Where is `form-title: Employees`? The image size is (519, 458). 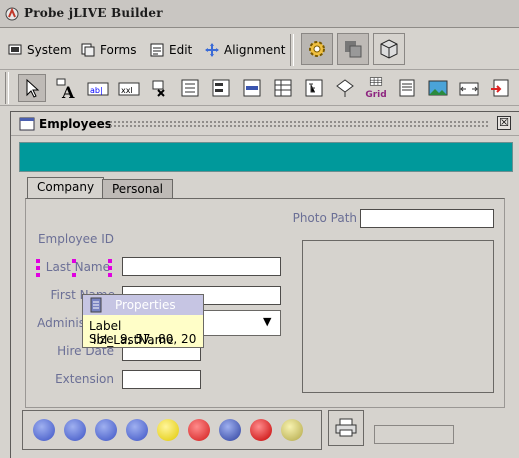
form-title: Employees is located at coordinates (75, 124).